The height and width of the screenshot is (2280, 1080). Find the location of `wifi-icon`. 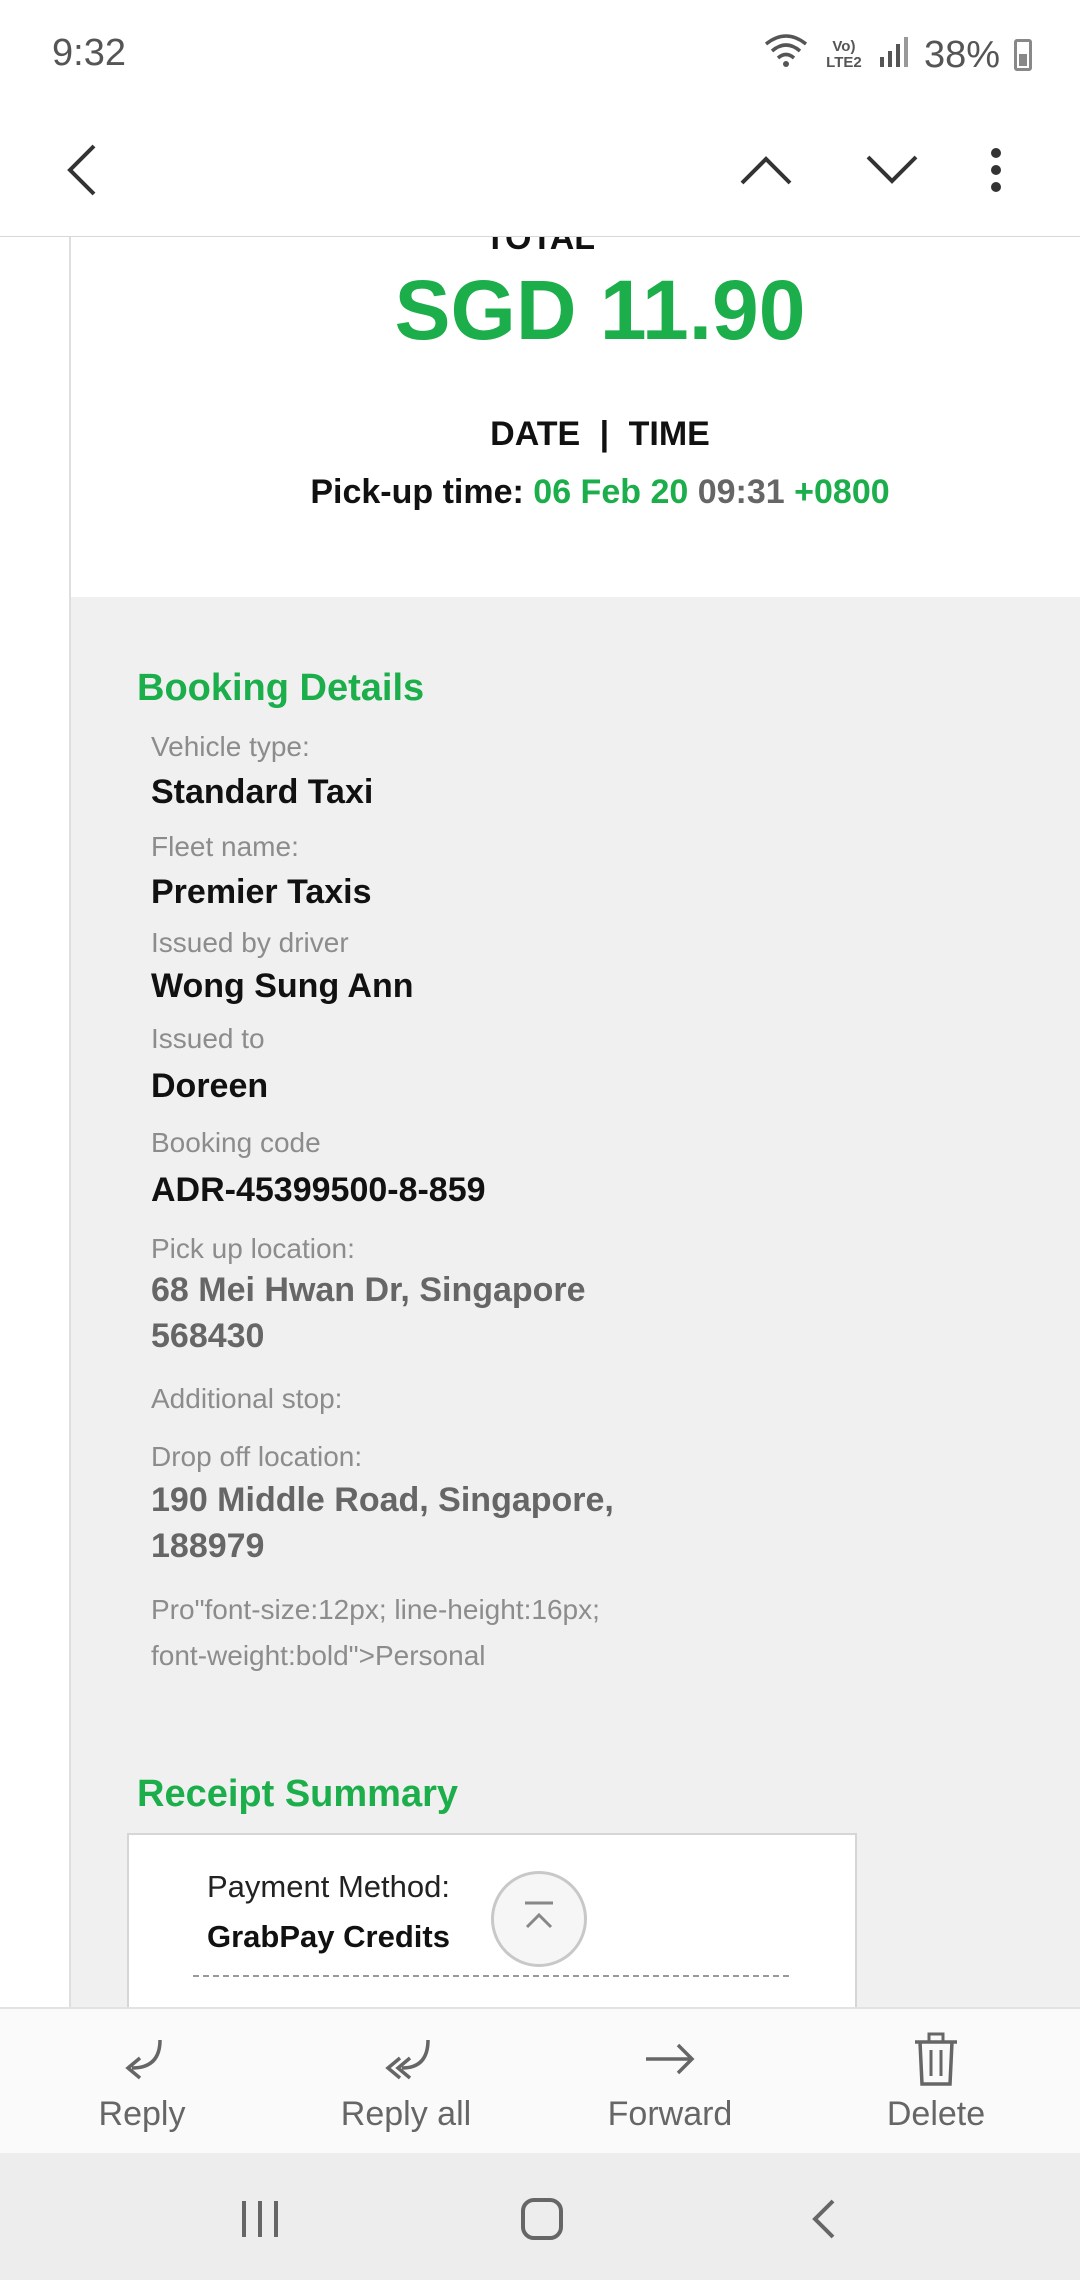

wifi-icon is located at coordinates (786, 55).